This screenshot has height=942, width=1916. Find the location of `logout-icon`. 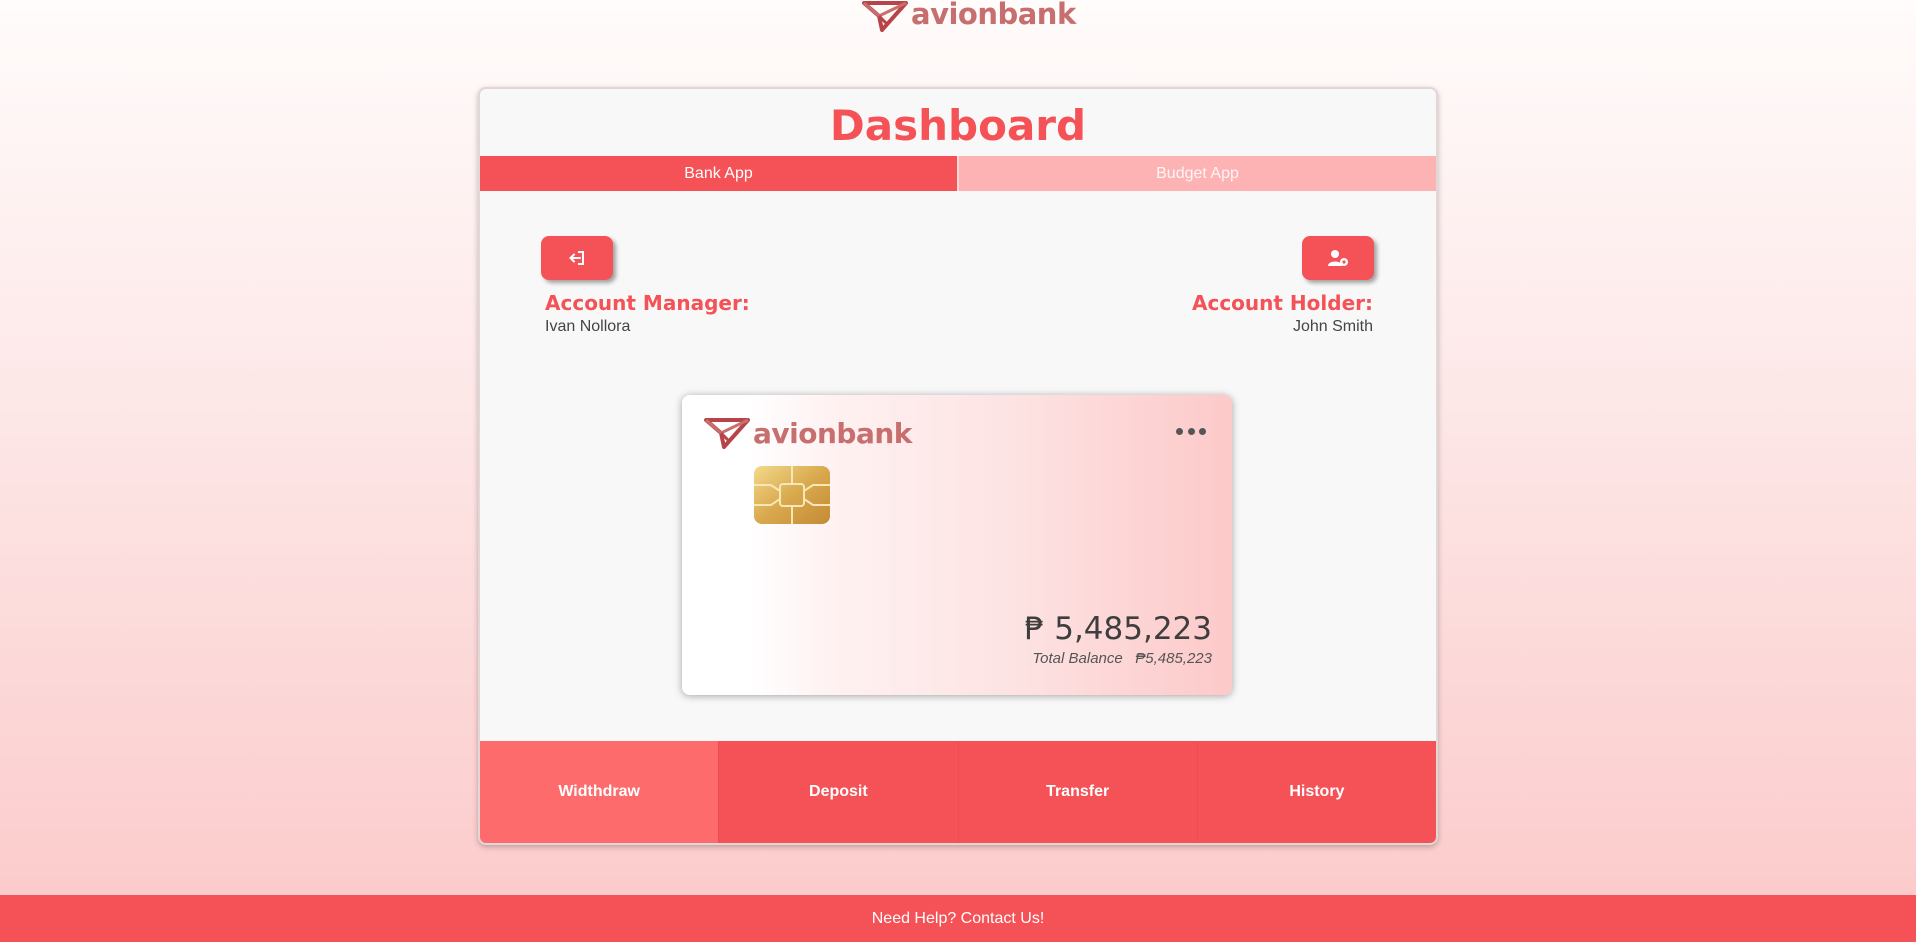

logout-icon is located at coordinates (576, 258).